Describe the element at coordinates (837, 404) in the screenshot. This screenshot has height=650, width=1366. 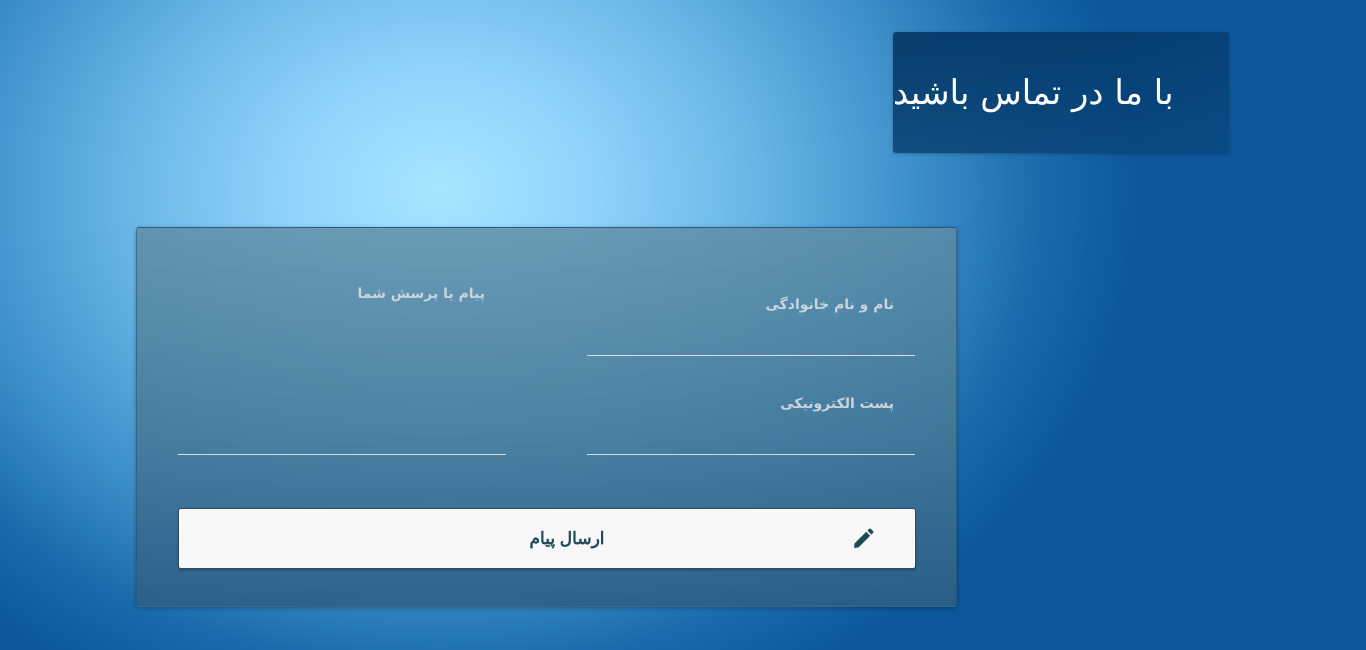
I see `email-field-label: پست الکترونیکی` at that location.